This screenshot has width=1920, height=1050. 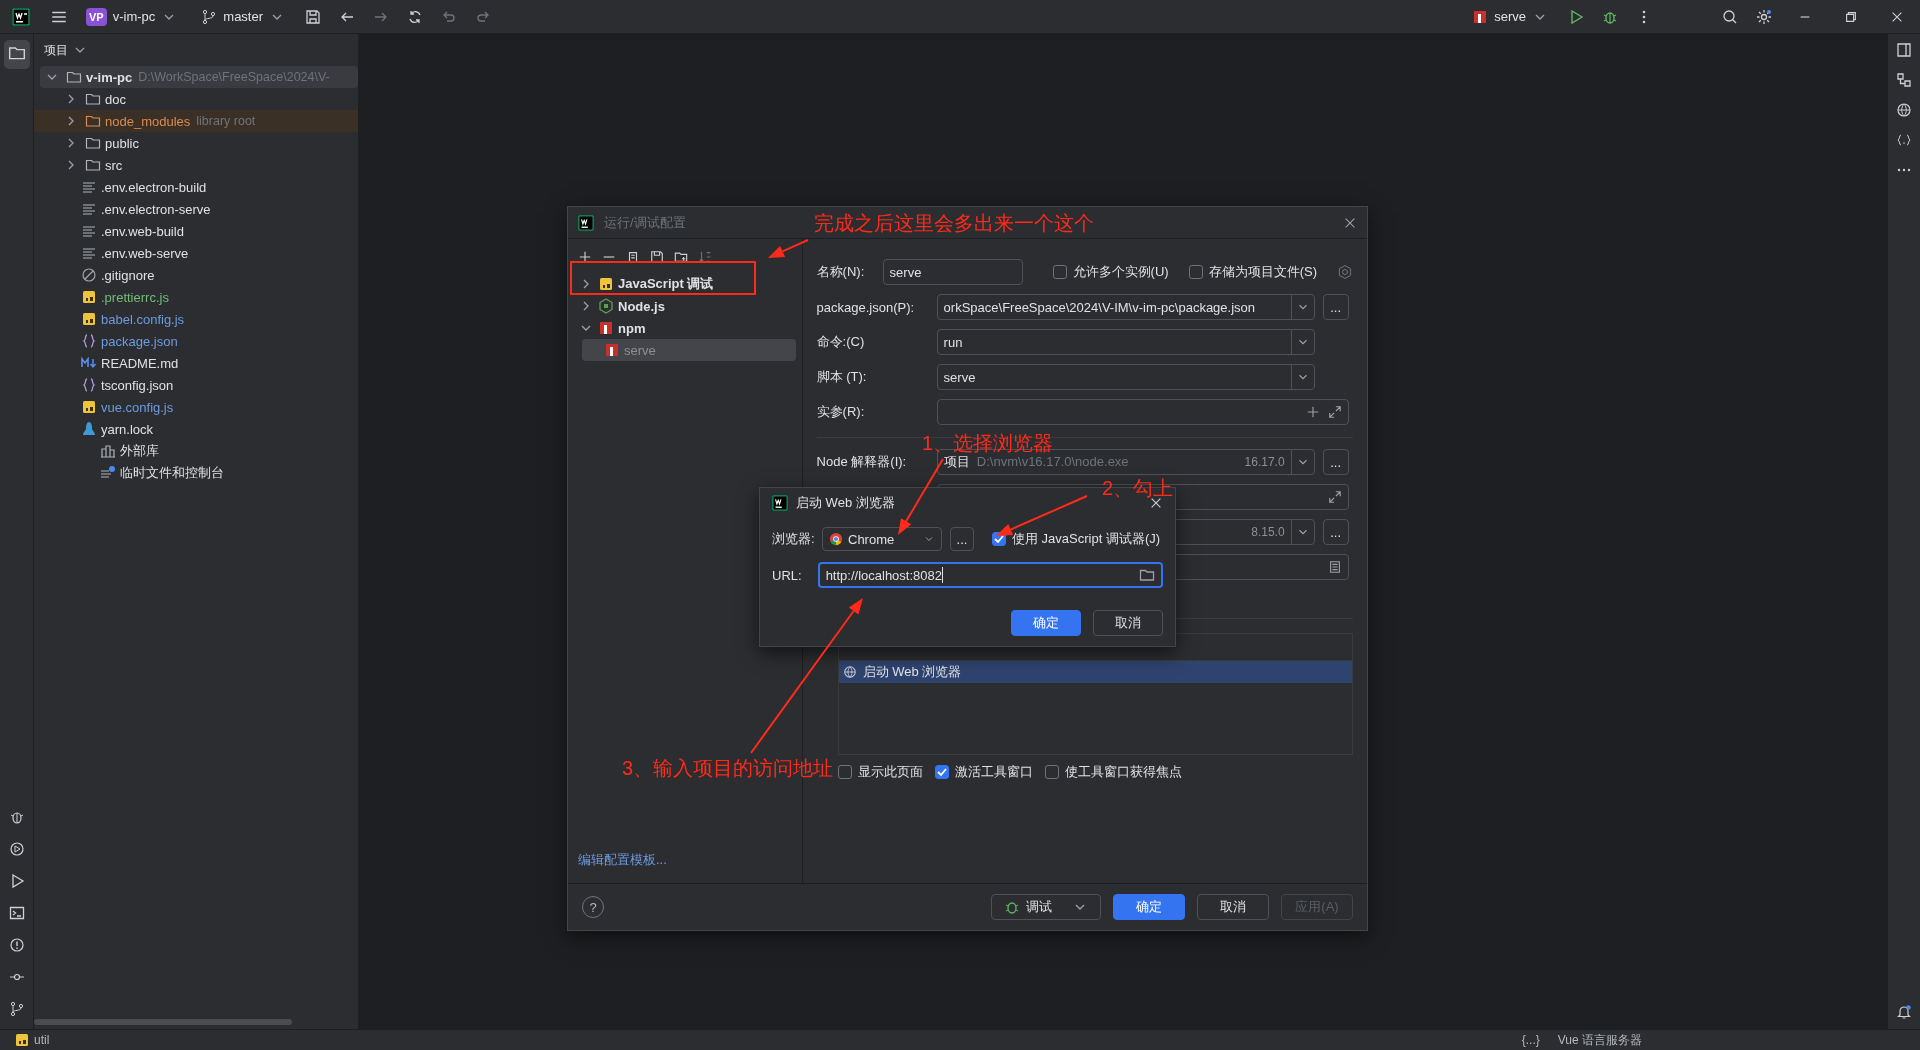 I want to click on interpreter-path: D:\nvm\v16.17.0\node.exe, so click(x=1052, y=461).